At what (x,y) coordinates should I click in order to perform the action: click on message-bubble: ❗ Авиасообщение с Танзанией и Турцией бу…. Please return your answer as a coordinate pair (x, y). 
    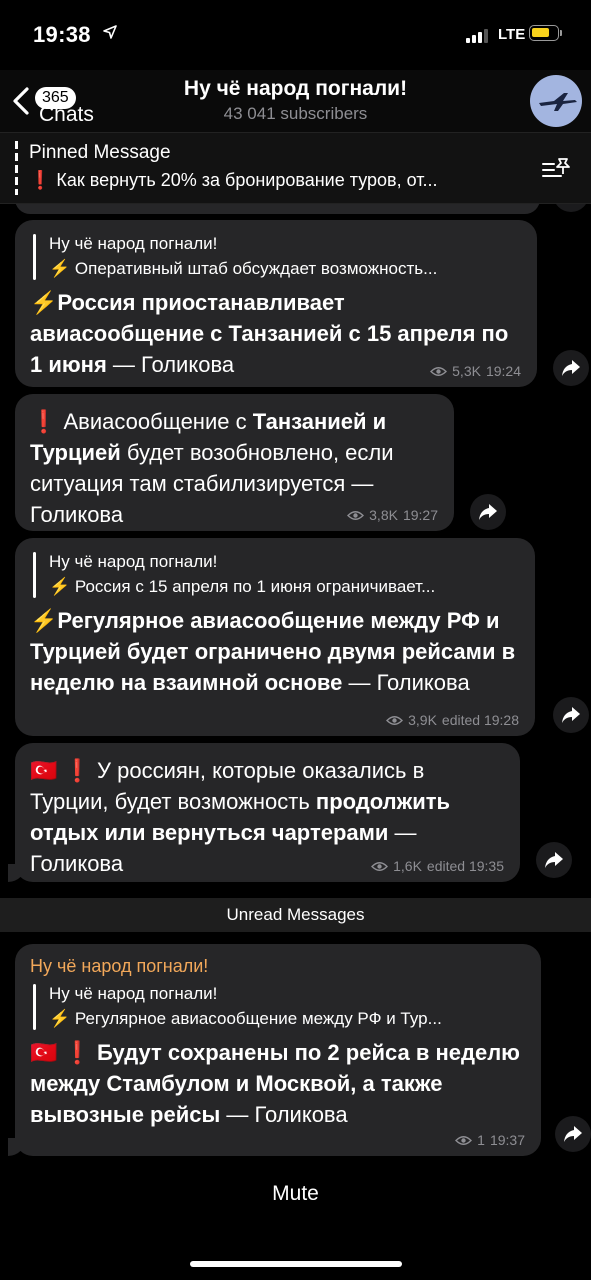
    Looking at the image, I should click on (234, 462).